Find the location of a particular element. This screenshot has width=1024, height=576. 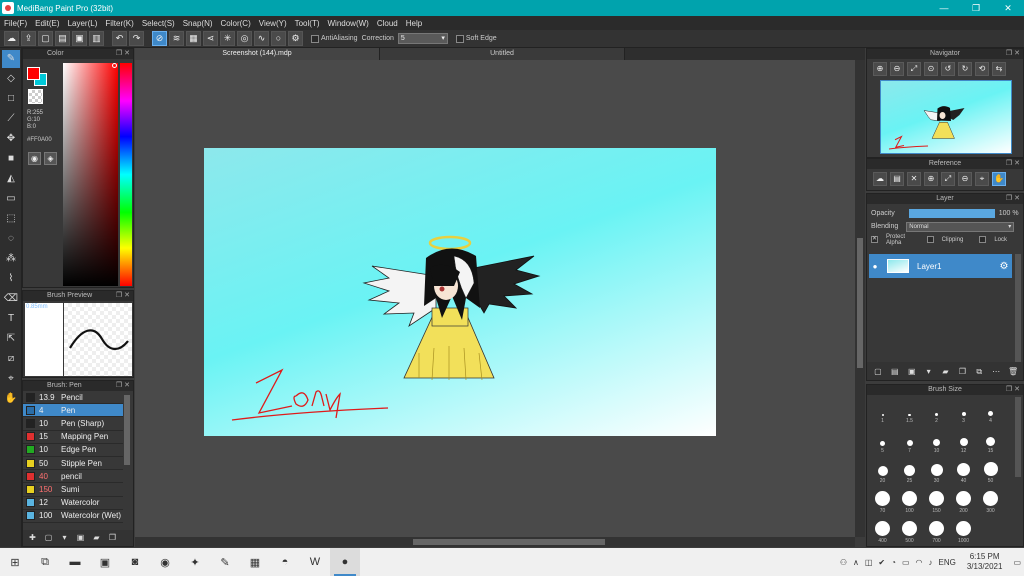

hue-slider is located at coordinates (126, 174).